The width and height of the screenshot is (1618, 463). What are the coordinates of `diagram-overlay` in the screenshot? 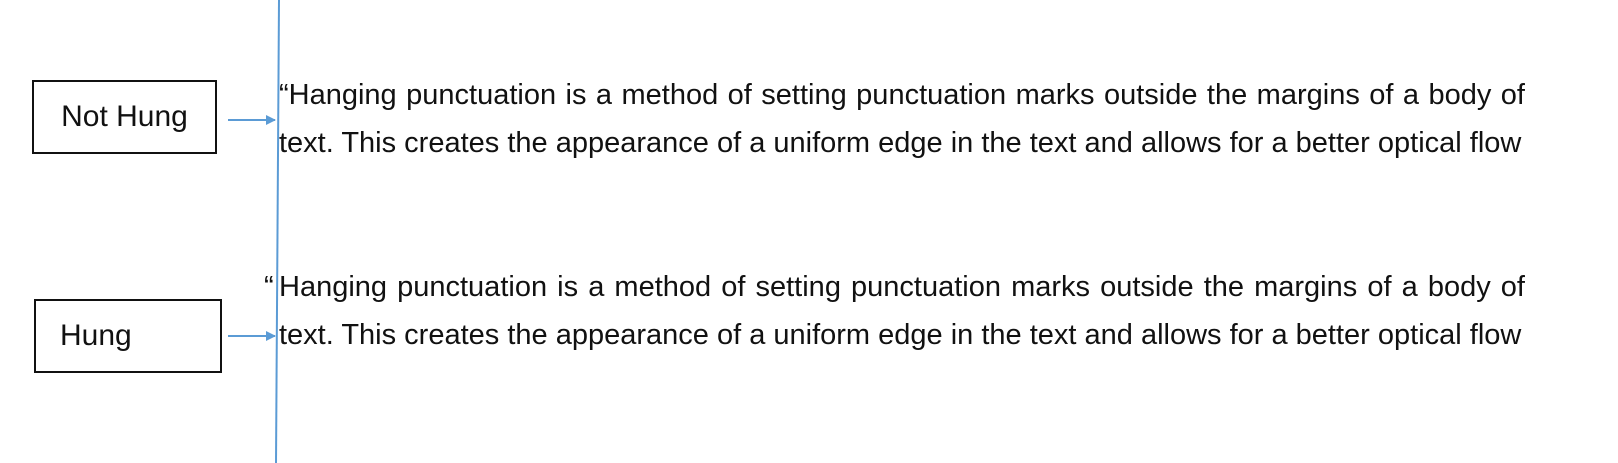 It's located at (254, 231).